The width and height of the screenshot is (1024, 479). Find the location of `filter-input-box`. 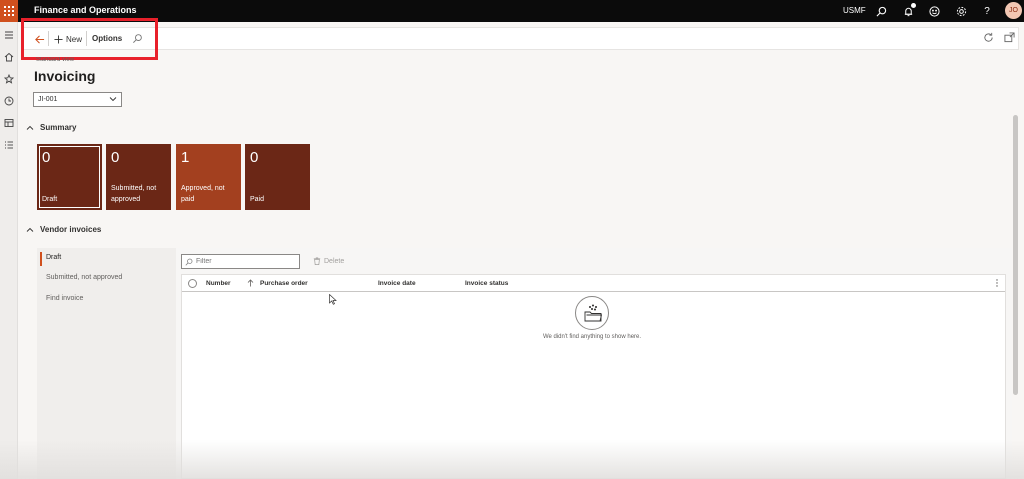

filter-input-box is located at coordinates (240, 261).